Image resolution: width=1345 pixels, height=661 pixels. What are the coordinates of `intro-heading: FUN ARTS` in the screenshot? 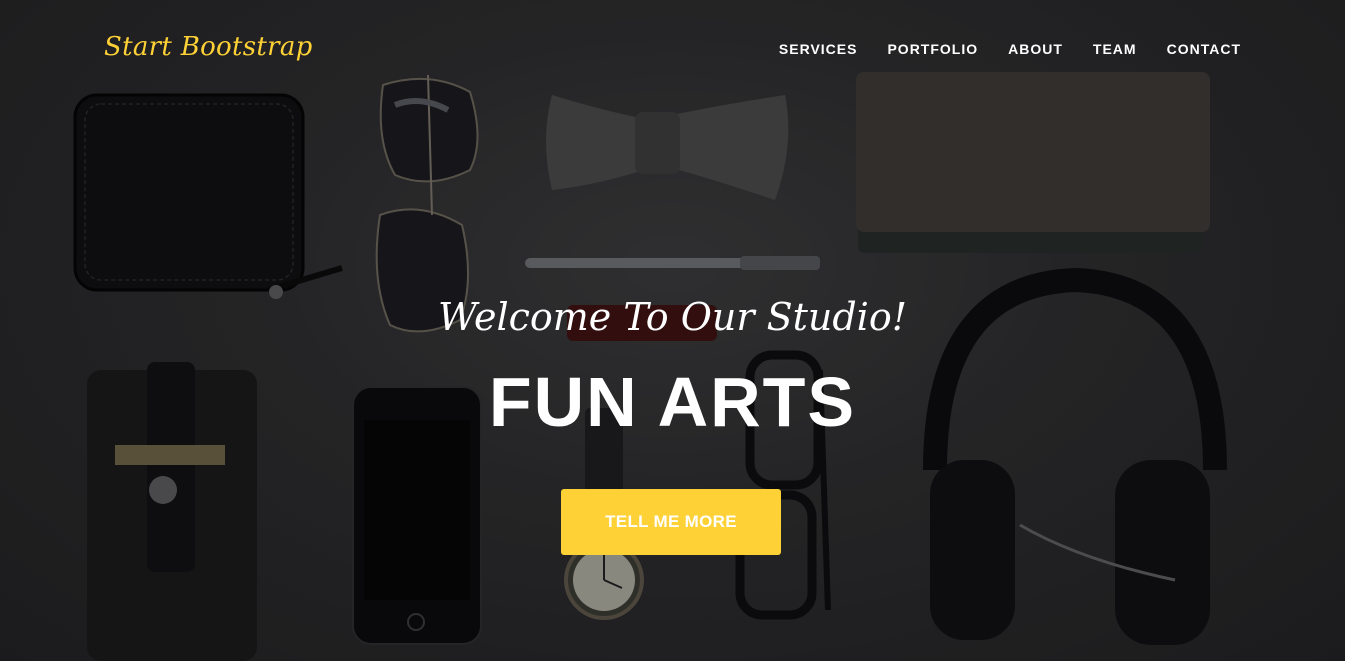 It's located at (672, 402).